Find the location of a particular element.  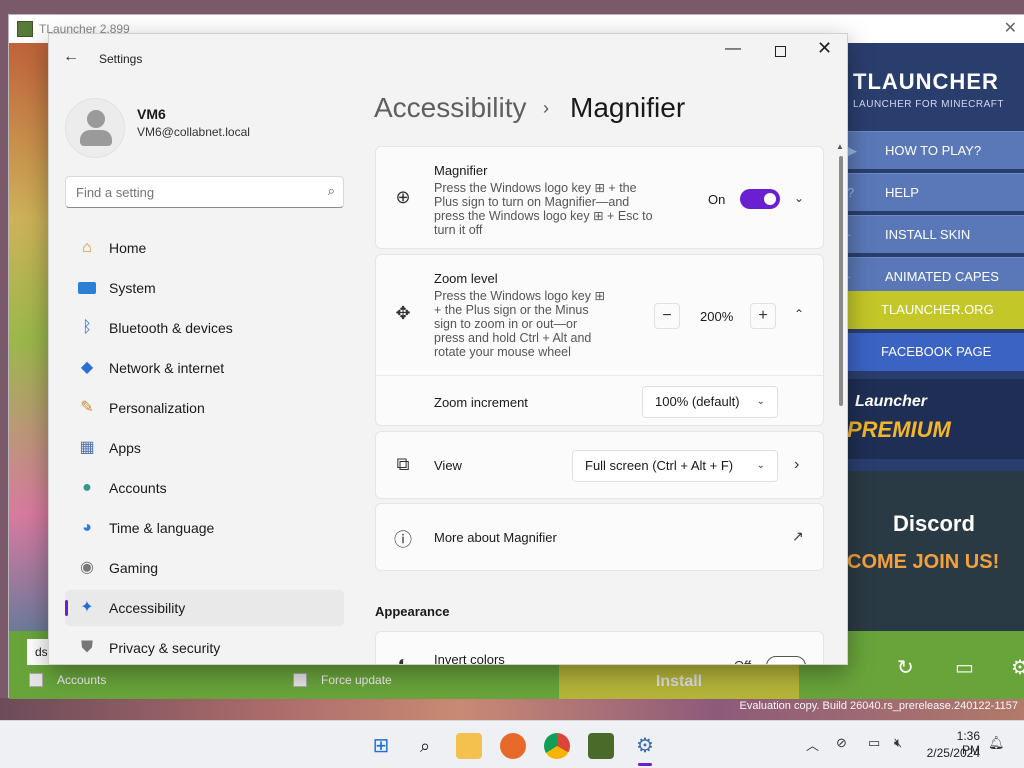

system-icon is located at coordinates (87, 288).